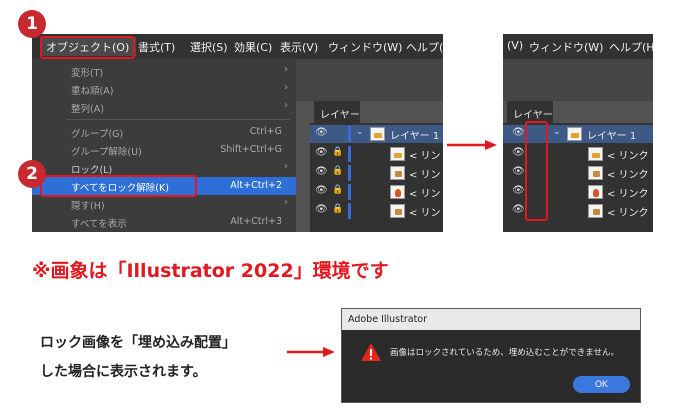 The width and height of the screenshot is (680, 420). Describe the element at coordinates (92, 170) in the screenshot. I see `menu-item-label: ロック(L)` at that location.